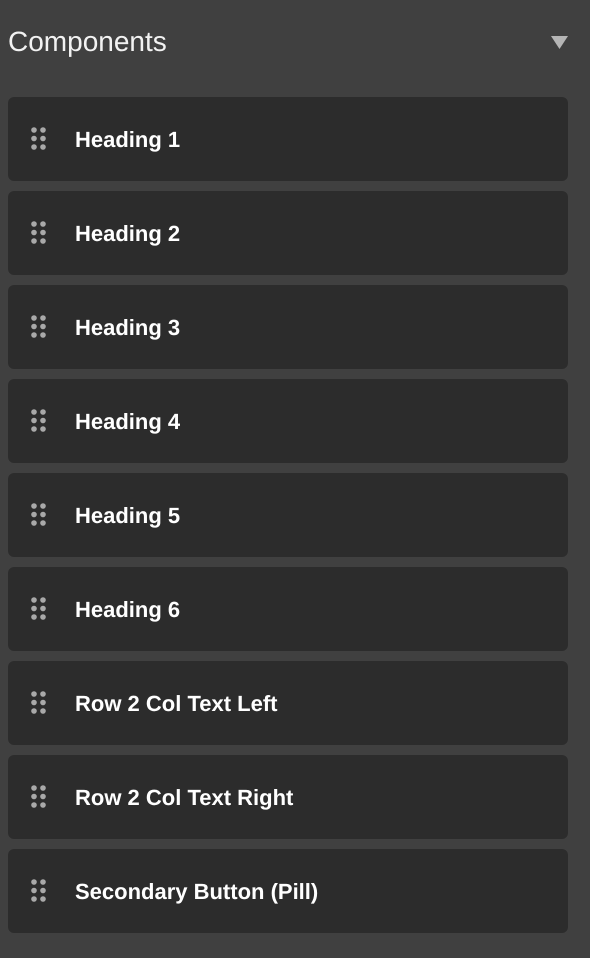 This screenshot has height=958, width=590. I want to click on component-item: Heading 2, so click(288, 233).